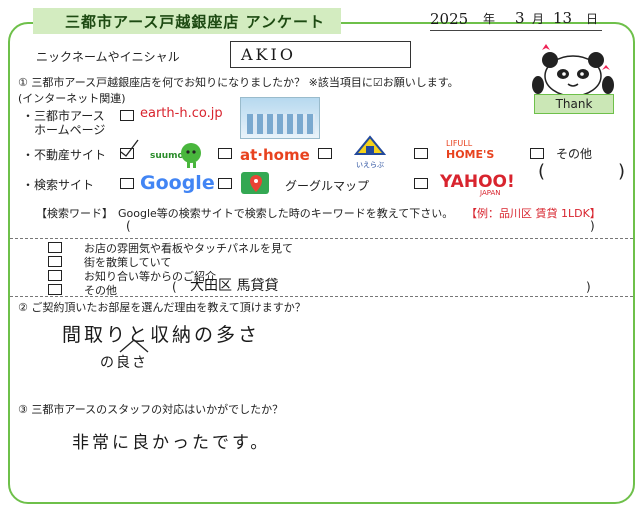  I want to click on realestate-label: ・不動産サイト, so click(64, 155).